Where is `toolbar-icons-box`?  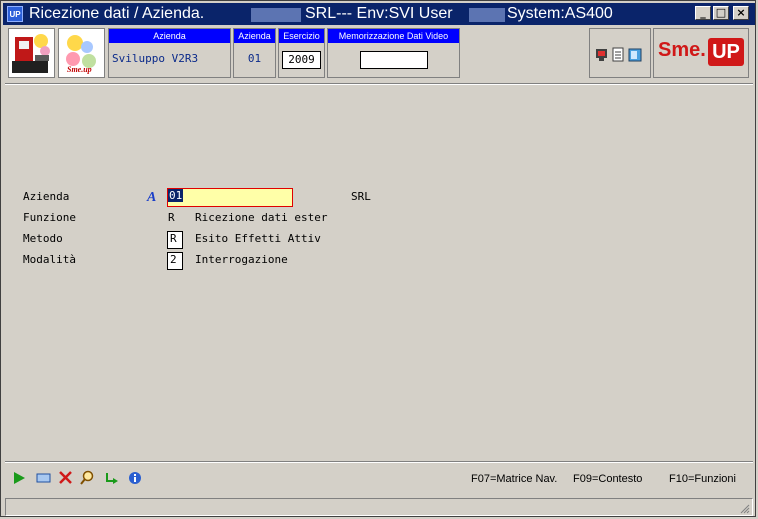 toolbar-icons-box is located at coordinates (620, 53).